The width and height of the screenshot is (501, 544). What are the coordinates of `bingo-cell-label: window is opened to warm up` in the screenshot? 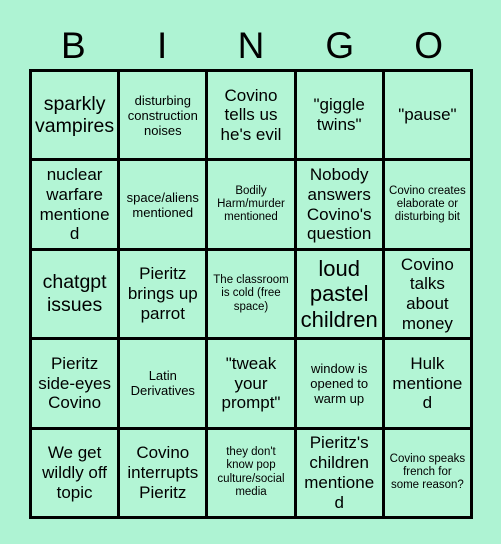 It's located at (339, 383).